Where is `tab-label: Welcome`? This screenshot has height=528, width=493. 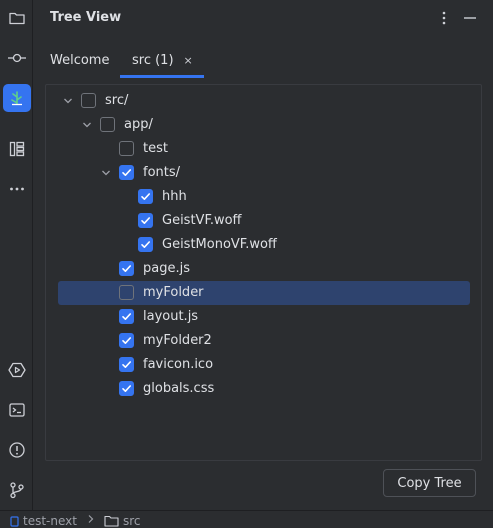
tab-label: Welcome is located at coordinates (80, 60).